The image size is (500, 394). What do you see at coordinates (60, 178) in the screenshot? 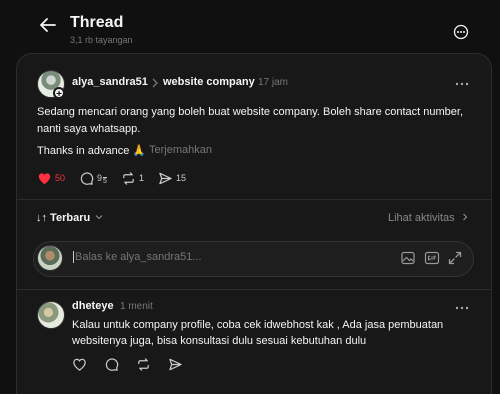
I see `like-count: 50` at bounding box center [60, 178].